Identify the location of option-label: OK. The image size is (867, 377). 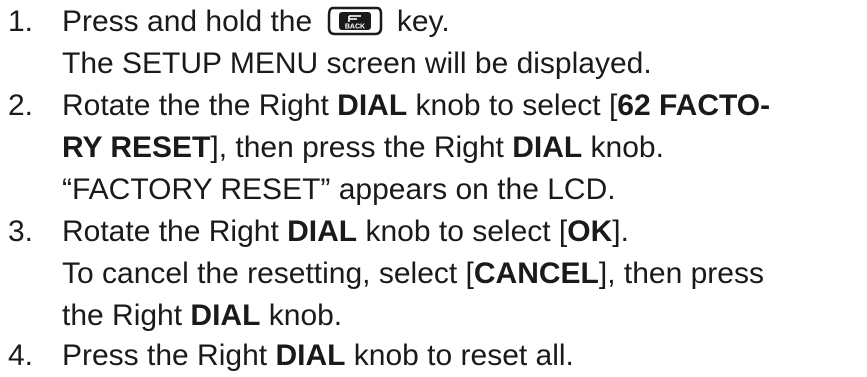
(590, 231).